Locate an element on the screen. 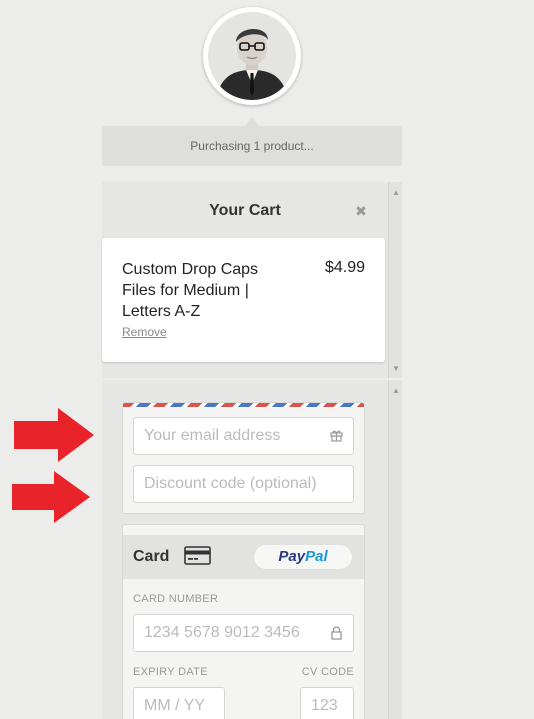 This screenshot has height=719, width=534. seller-avatar is located at coordinates (252, 56).